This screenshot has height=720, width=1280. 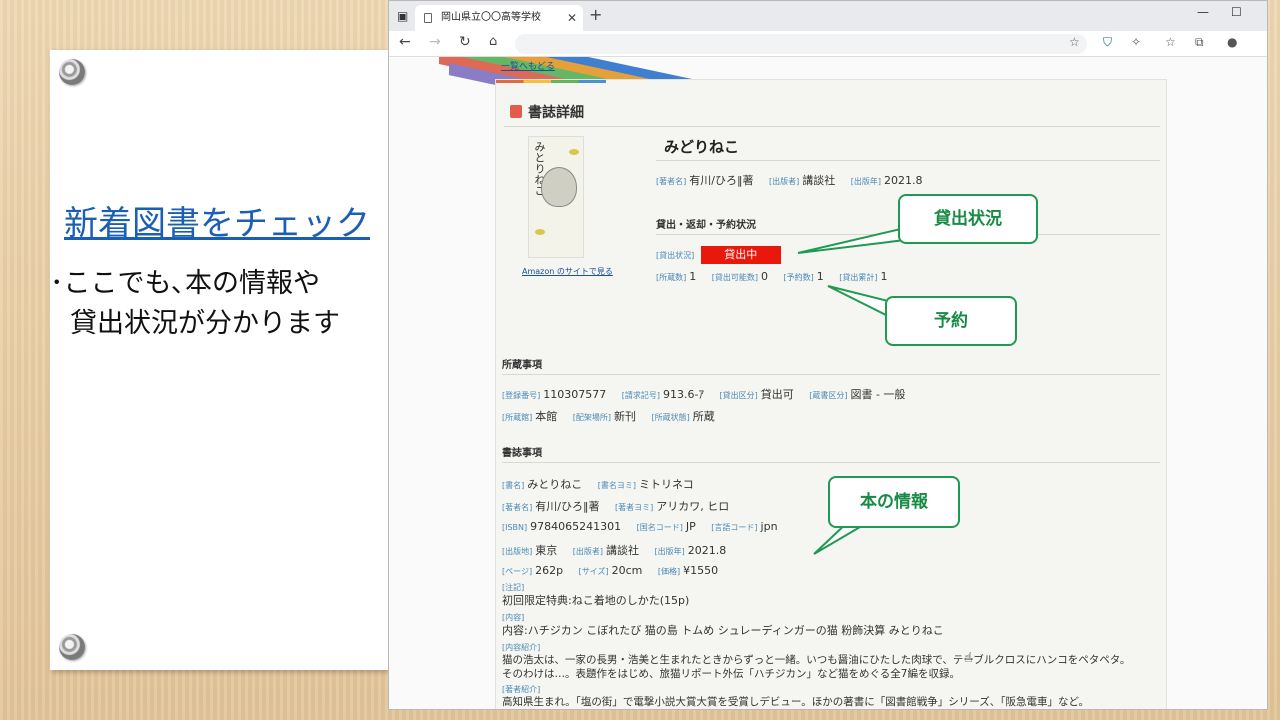 I want to click on amazon-link: Amazon のサイトで見る, so click(x=567, y=271).